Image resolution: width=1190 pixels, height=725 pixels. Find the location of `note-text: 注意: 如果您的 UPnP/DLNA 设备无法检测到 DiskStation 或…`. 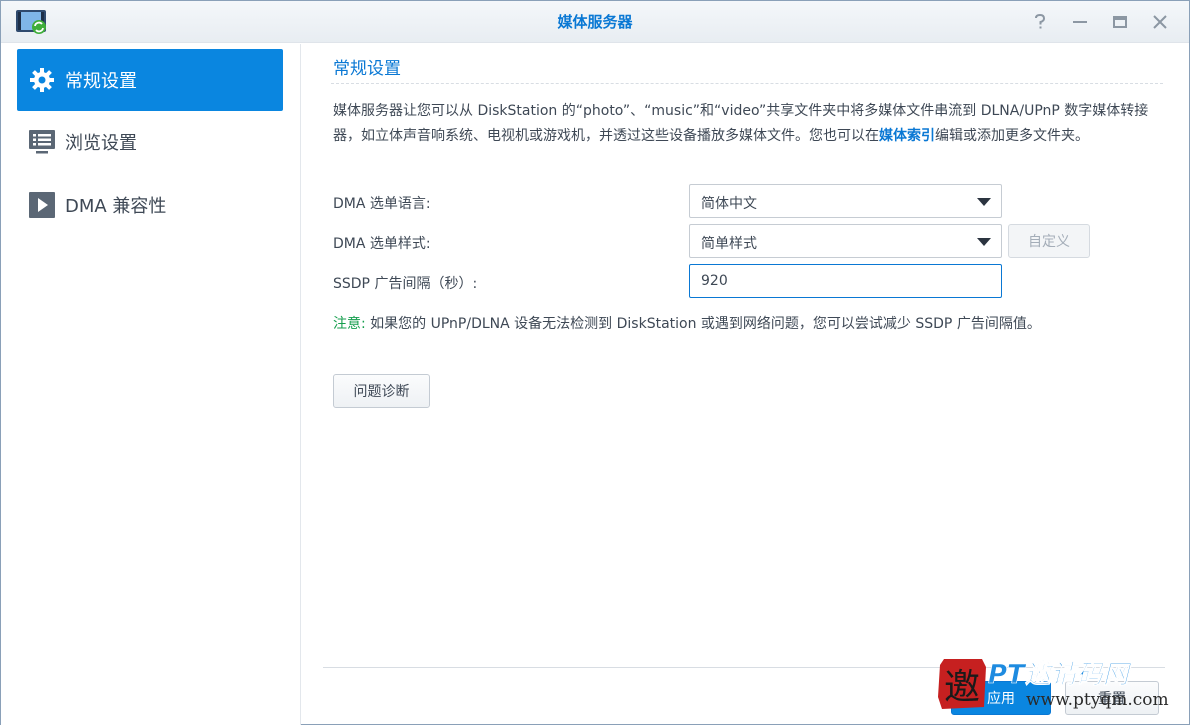

note-text: 注意: 如果您的 UPnP/DLNA 设备无法检测到 DiskStation 或… is located at coordinates (687, 323).